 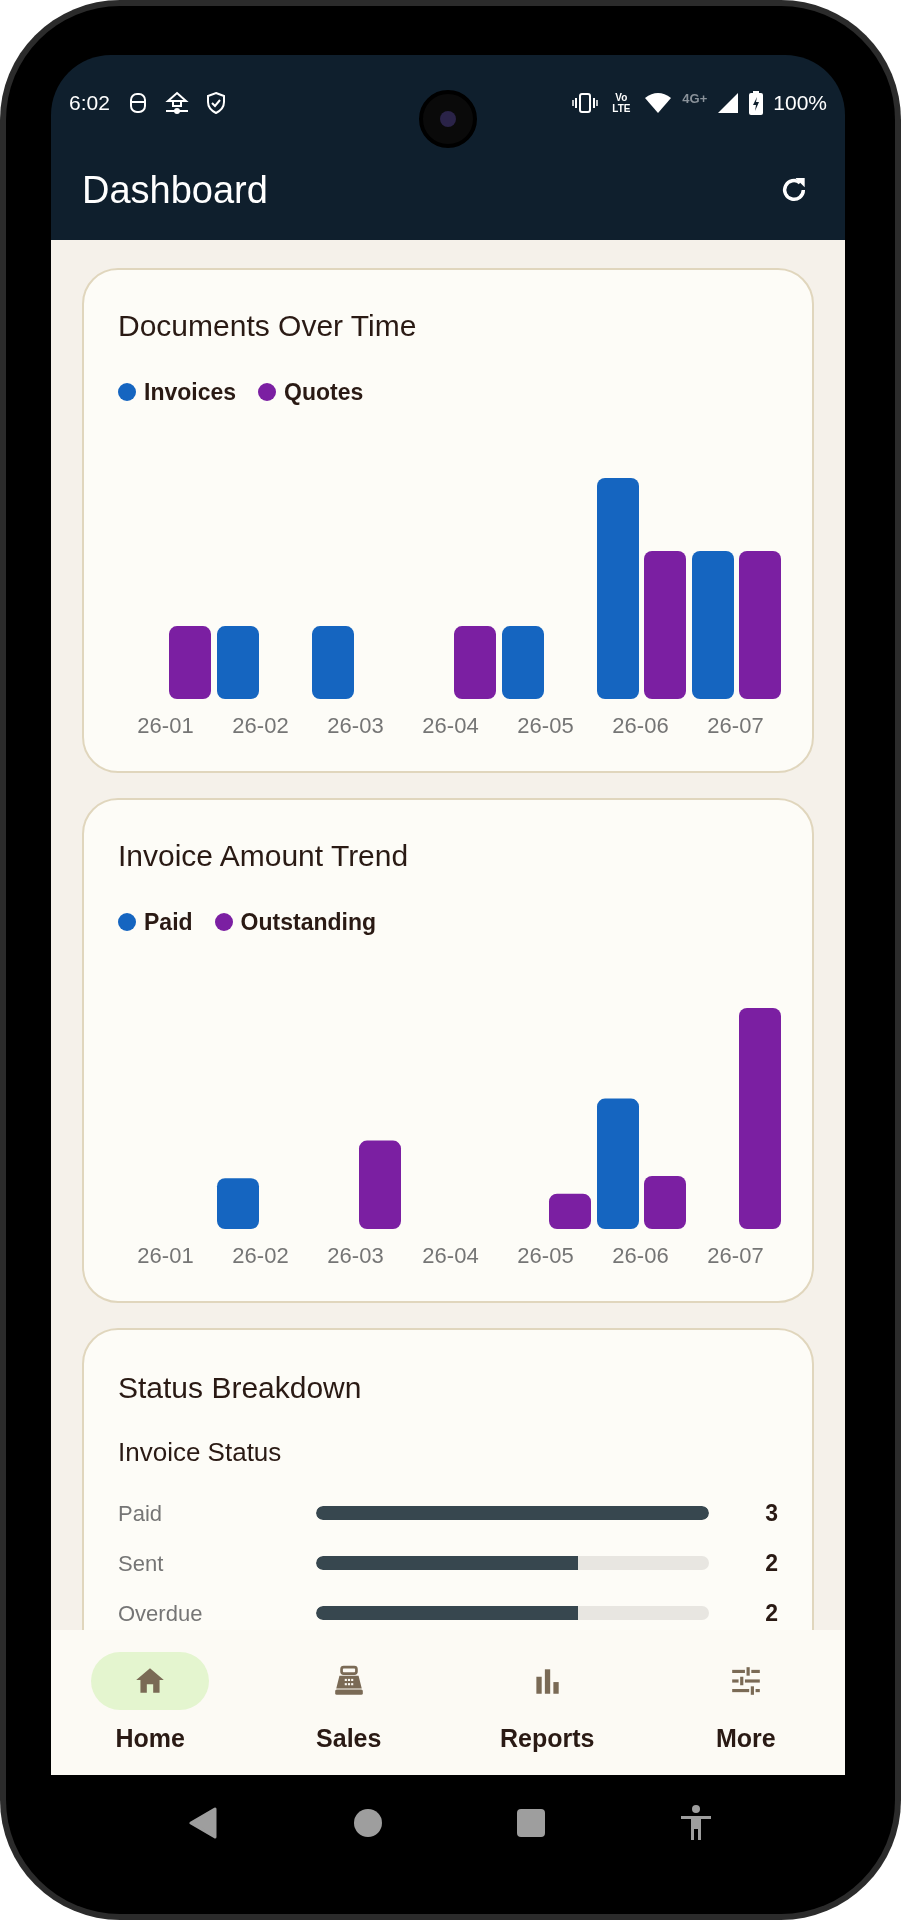 What do you see at coordinates (176, 102) in the screenshot?
I see `upload-icon` at bounding box center [176, 102].